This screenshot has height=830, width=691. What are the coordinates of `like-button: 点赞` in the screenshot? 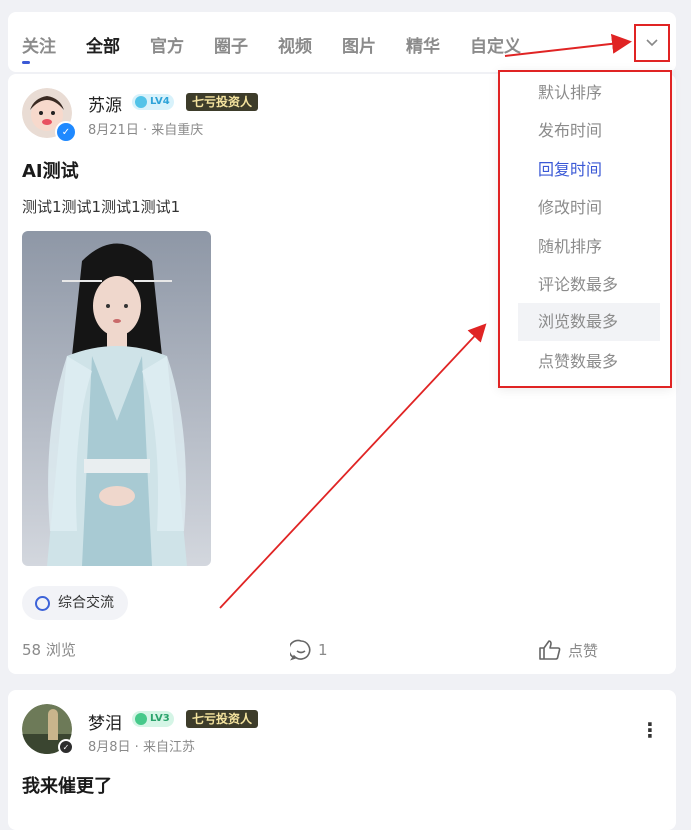 It's located at (568, 650).